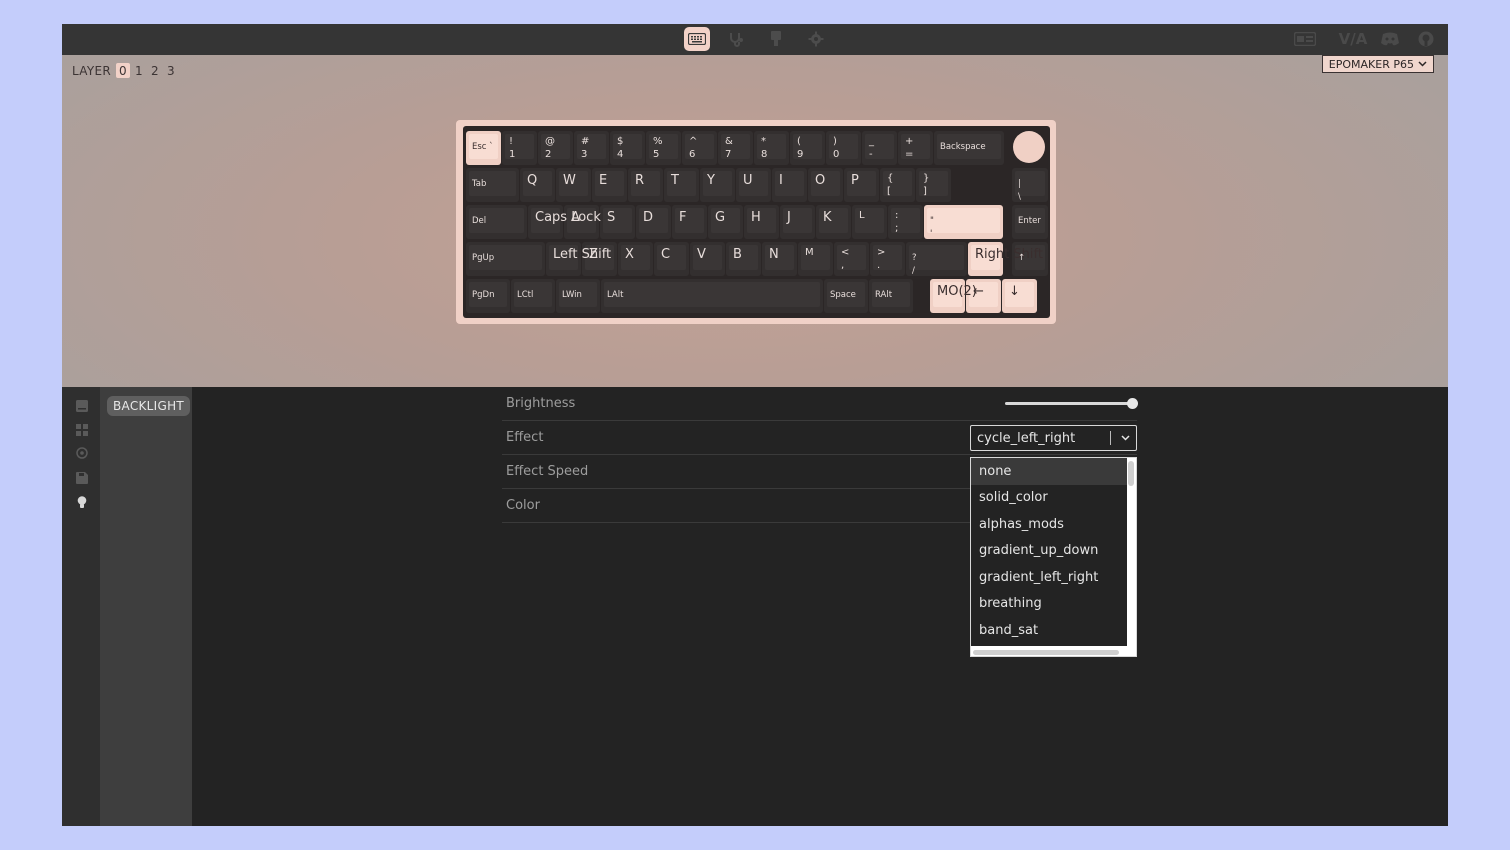 The height and width of the screenshot is (850, 1510). What do you see at coordinates (1049, 604) in the screenshot?
I see `effect-option-breathing: breathing` at bounding box center [1049, 604].